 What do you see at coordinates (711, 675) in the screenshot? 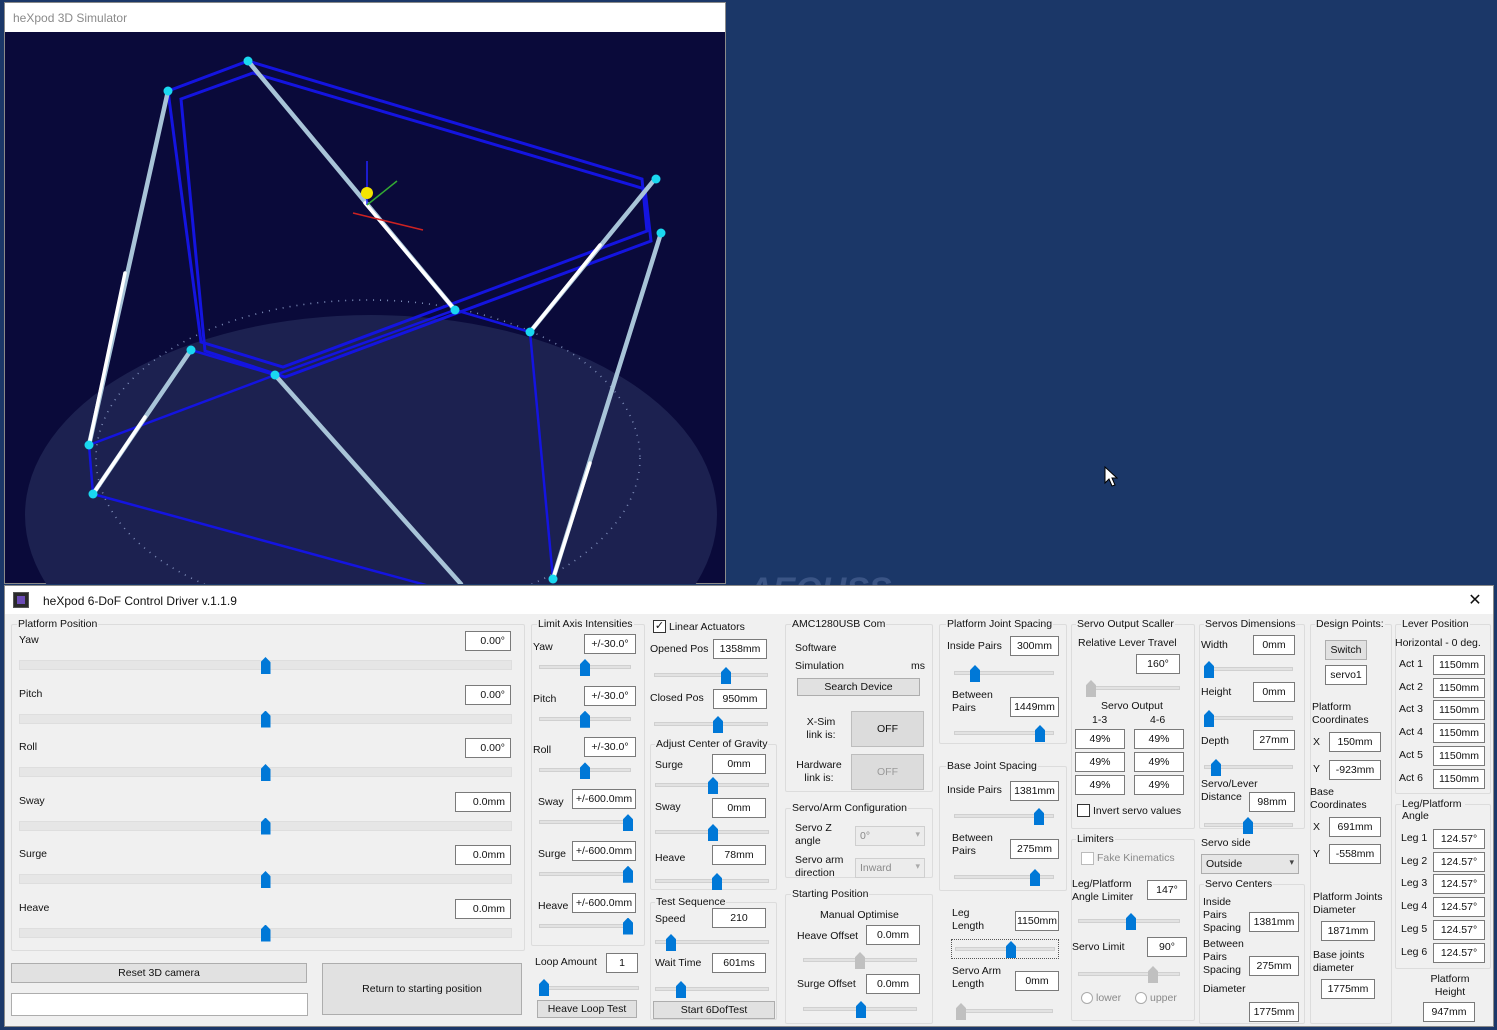
I see `opened-pos-track` at bounding box center [711, 675].